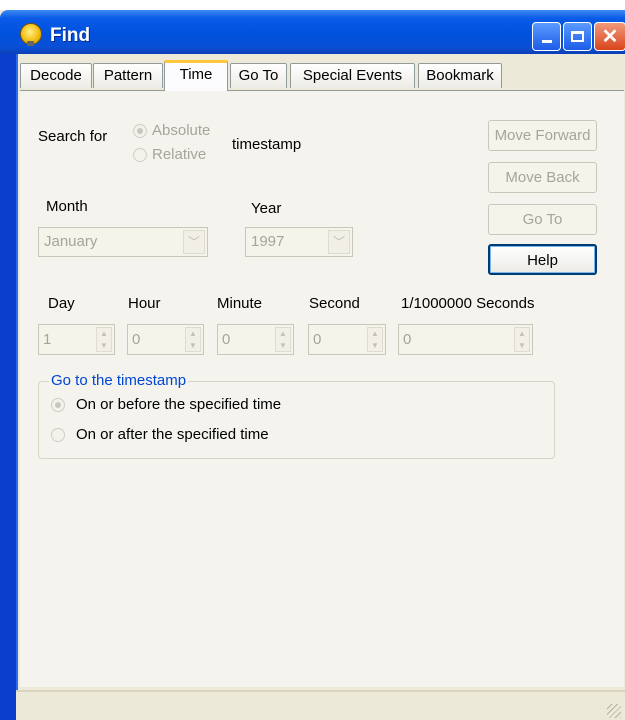  I want to click on maximize-button, so click(577, 36).